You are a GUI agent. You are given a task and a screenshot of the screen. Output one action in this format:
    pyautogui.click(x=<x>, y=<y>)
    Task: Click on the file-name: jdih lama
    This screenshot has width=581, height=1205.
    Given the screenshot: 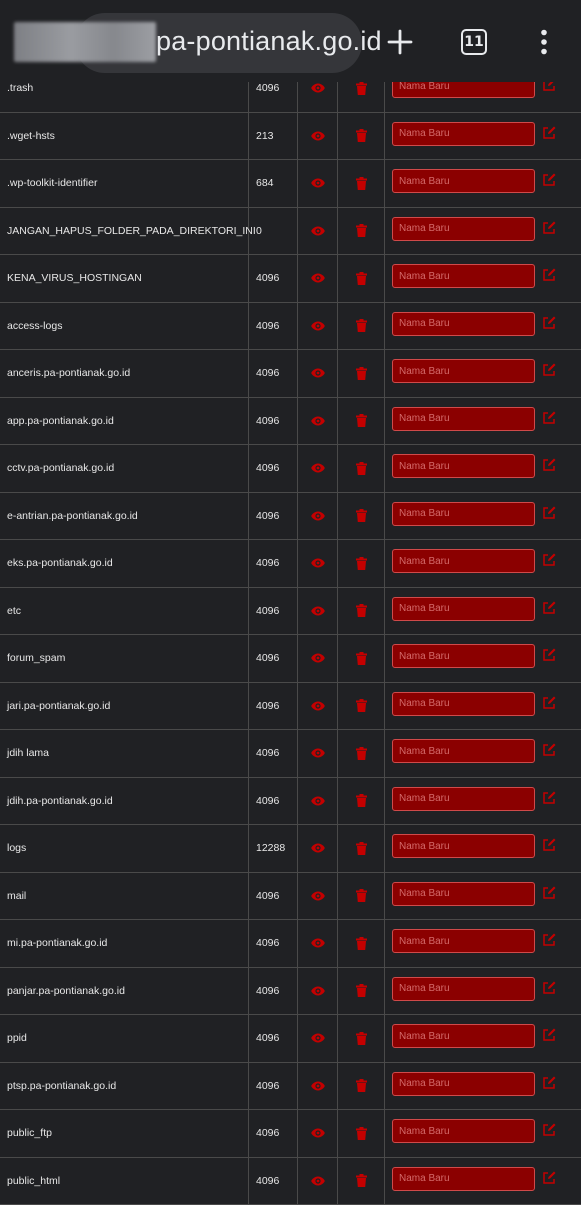 What is the action you would take?
    pyautogui.click(x=124, y=753)
    